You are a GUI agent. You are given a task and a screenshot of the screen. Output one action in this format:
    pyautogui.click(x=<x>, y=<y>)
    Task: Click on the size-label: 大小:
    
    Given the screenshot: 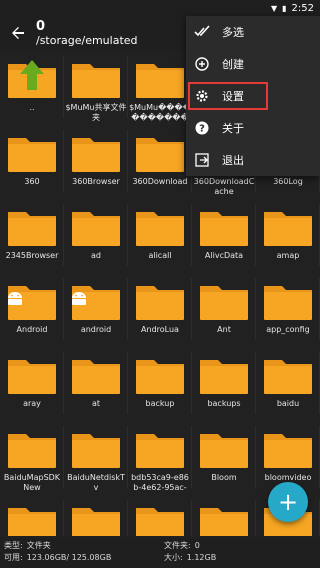 What is the action you would take?
    pyautogui.click(x=173, y=557)
    